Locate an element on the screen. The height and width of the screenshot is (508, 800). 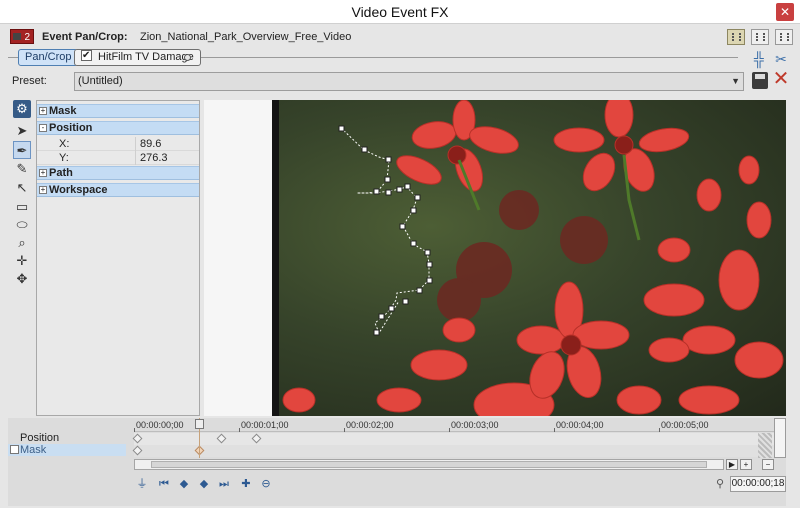
delete-keyframe-icon: ⊖ is located at coordinates (266, 484).